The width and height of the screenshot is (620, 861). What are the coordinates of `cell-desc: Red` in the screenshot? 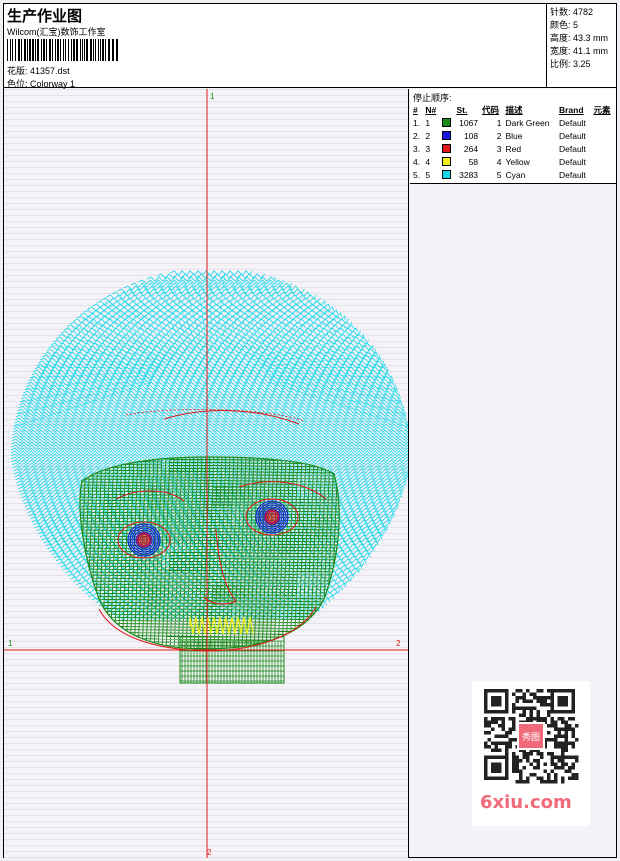 It's located at (513, 148).